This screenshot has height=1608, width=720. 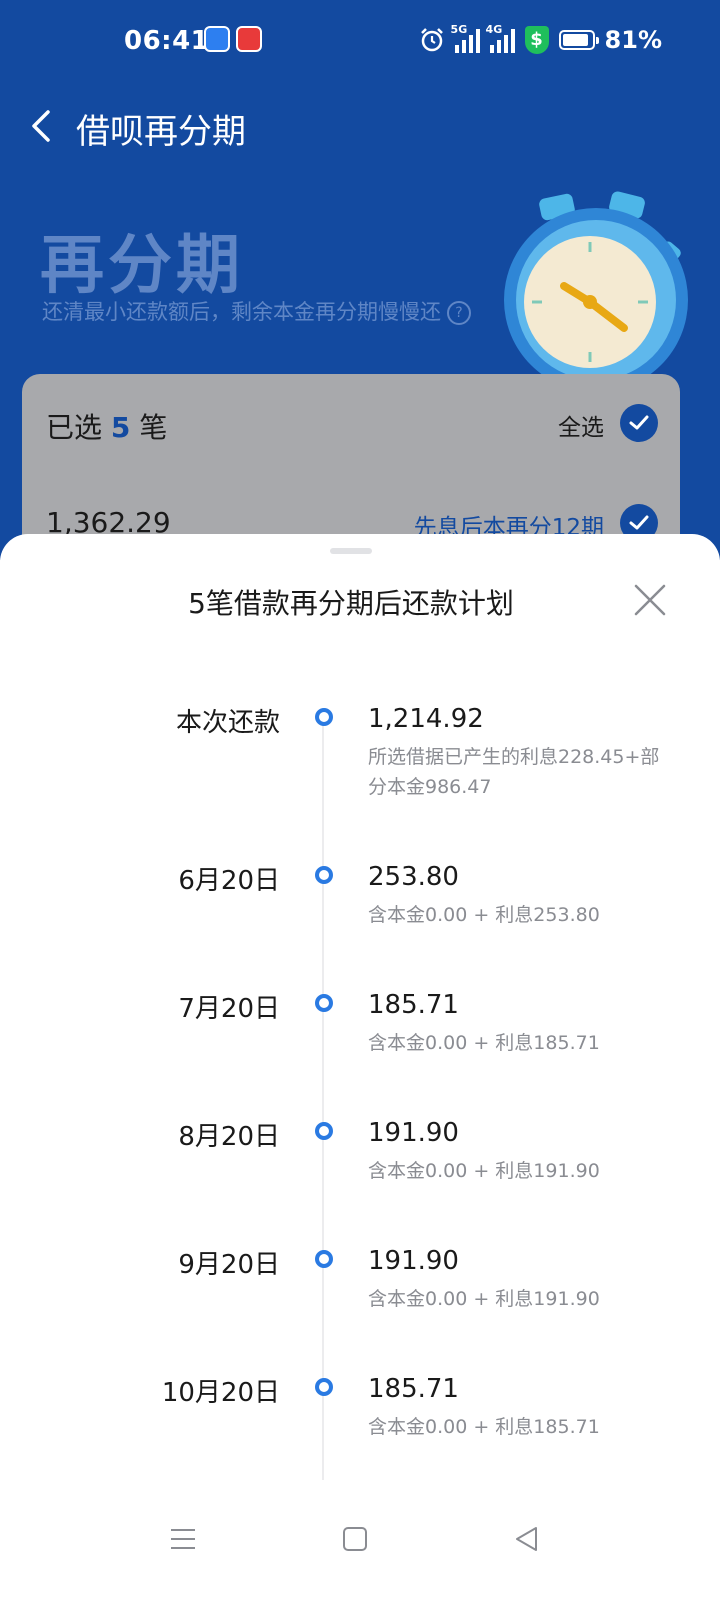 What do you see at coordinates (494, 29) in the screenshot?
I see `network-label-4g: 4G` at bounding box center [494, 29].